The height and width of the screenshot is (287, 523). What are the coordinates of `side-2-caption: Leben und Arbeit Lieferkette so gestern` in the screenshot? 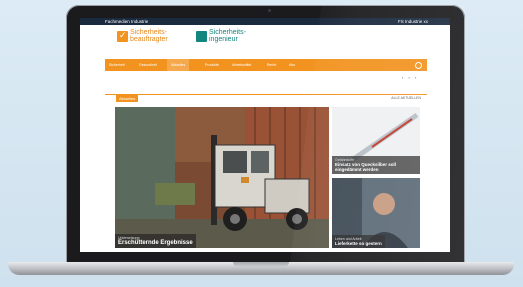 It's located at (358, 241).